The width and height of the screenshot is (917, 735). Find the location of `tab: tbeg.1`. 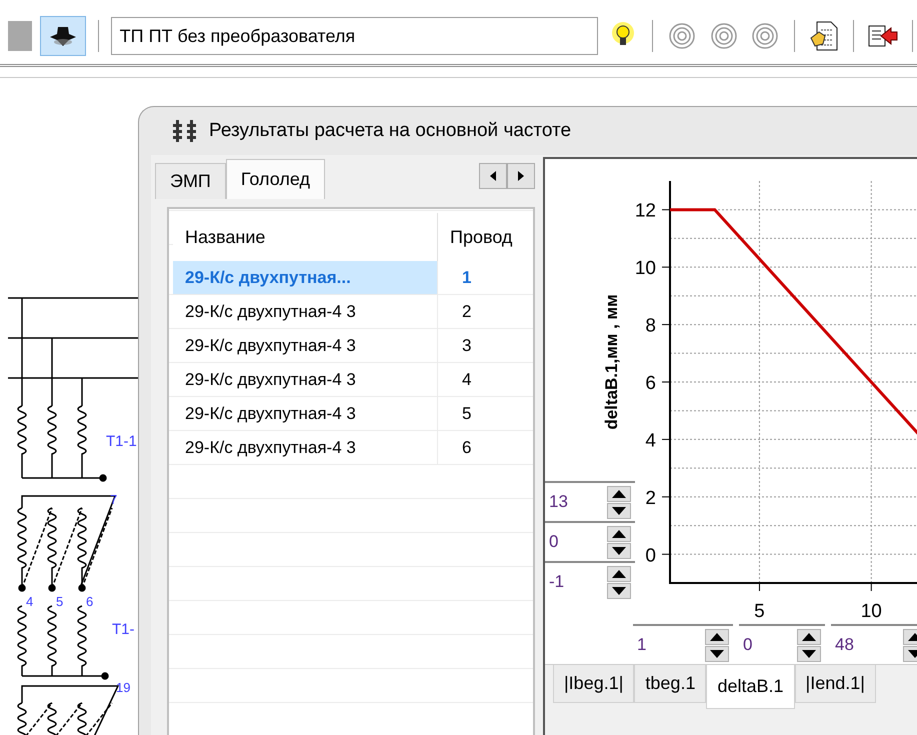

tab: tbeg.1 is located at coordinates (670, 684).